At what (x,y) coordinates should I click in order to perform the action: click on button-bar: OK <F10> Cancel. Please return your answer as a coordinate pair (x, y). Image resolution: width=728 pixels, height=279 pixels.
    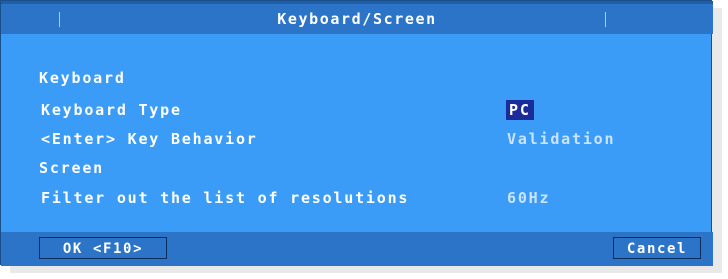
    Looking at the image, I should click on (357, 249).